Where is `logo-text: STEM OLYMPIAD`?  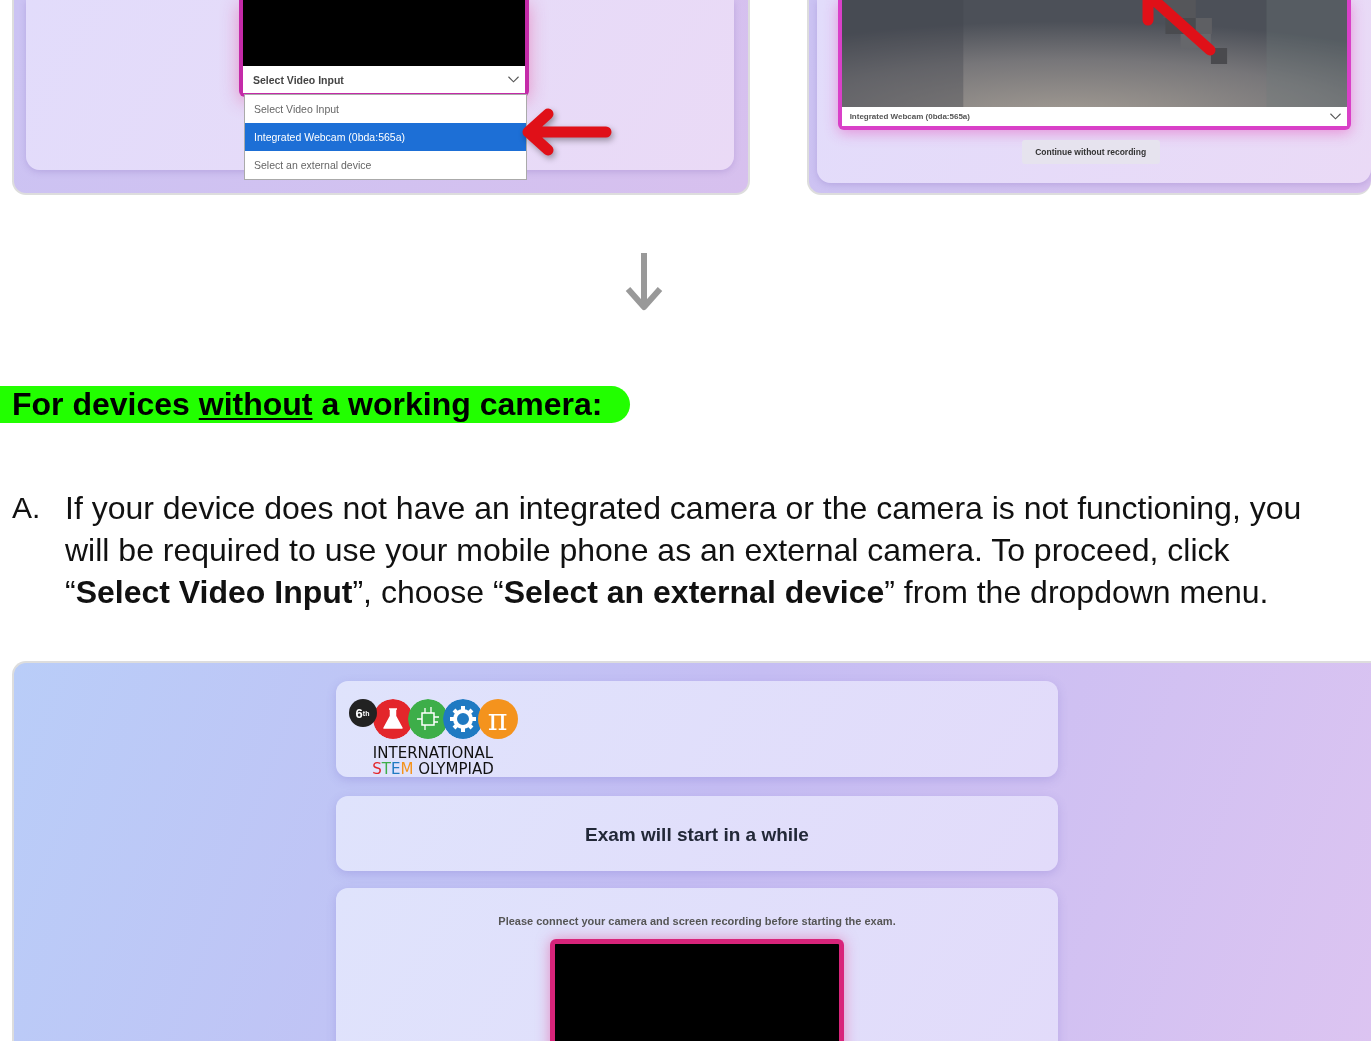
logo-text: STEM OLYMPIAD is located at coordinates (433, 769).